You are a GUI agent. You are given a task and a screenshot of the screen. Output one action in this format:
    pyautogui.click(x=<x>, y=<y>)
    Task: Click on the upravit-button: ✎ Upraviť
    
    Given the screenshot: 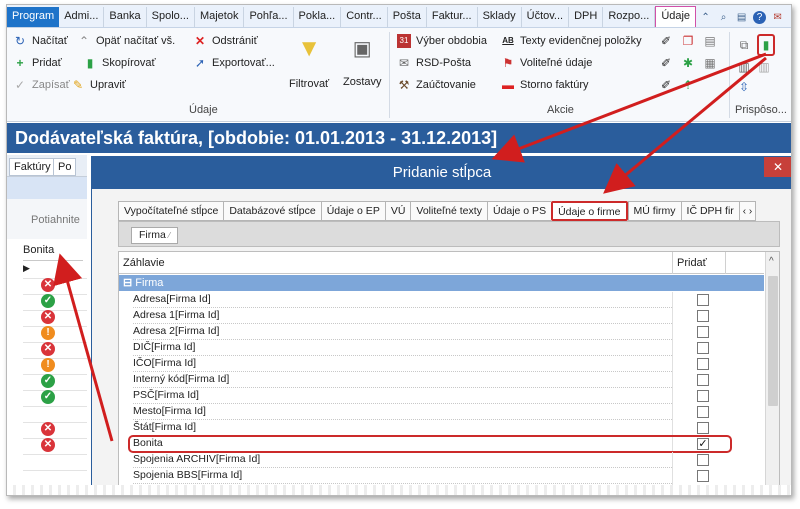 What is the action you would take?
    pyautogui.click(x=98, y=85)
    